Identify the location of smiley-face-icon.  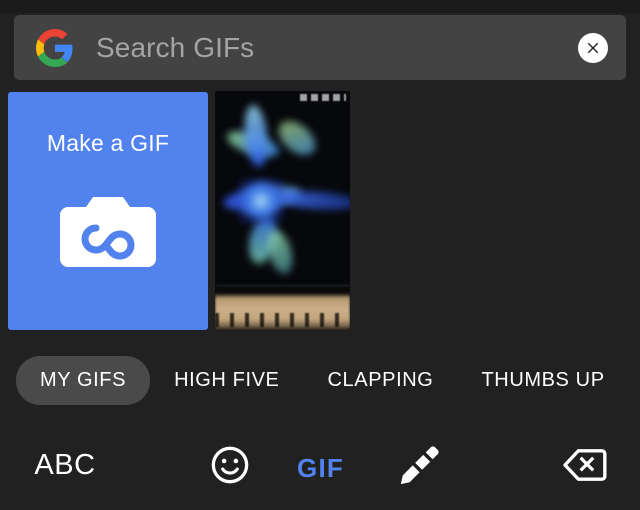
(230, 465).